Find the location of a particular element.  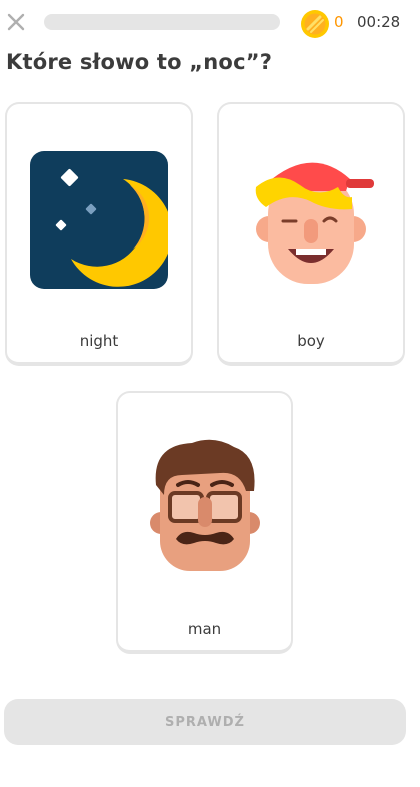

choice-label-boy: boy is located at coordinates (311, 341).